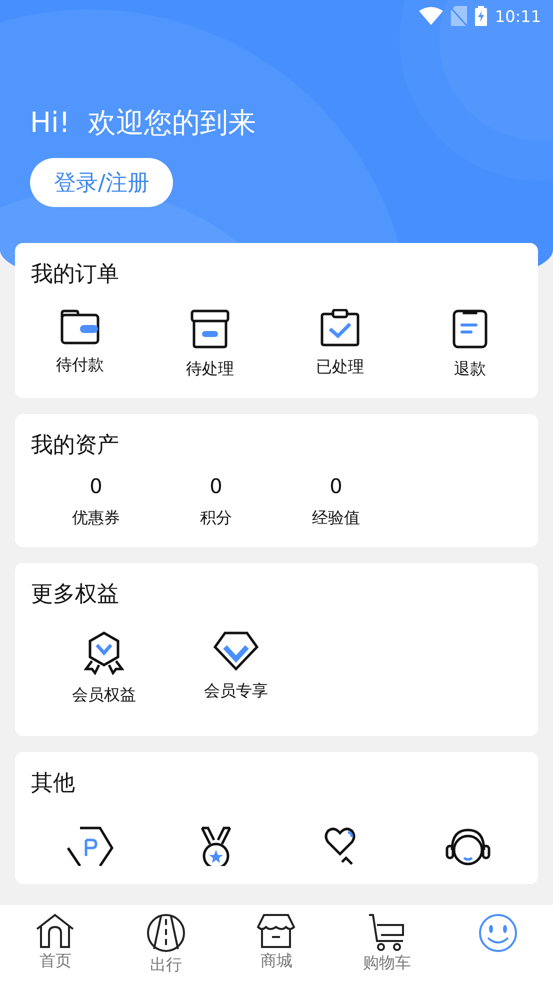 This screenshot has width=553, height=983. What do you see at coordinates (75, 275) in the screenshot?
I see `section-title: 我的订单` at bounding box center [75, 275].